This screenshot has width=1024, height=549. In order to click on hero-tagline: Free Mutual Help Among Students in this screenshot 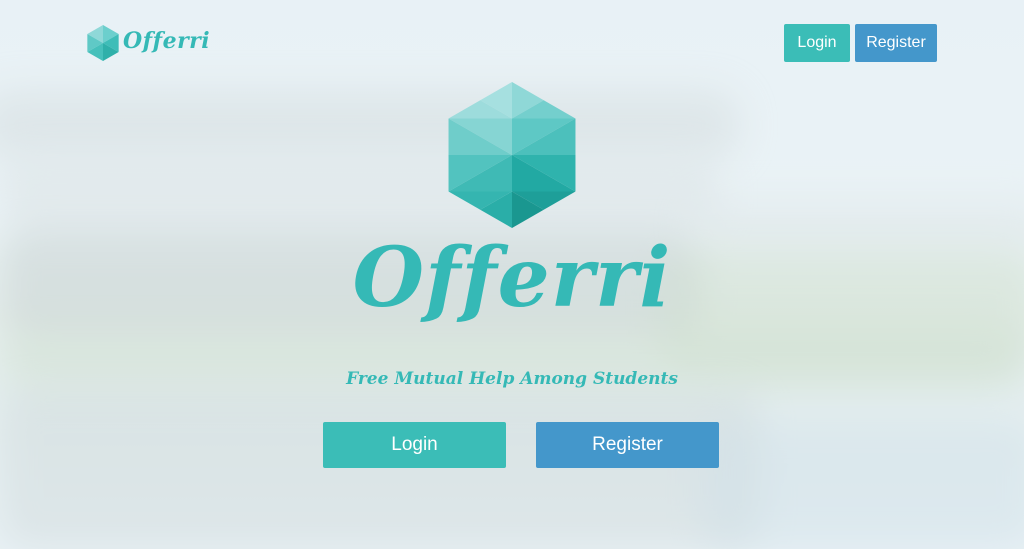, I will do `click(512, 379)`.